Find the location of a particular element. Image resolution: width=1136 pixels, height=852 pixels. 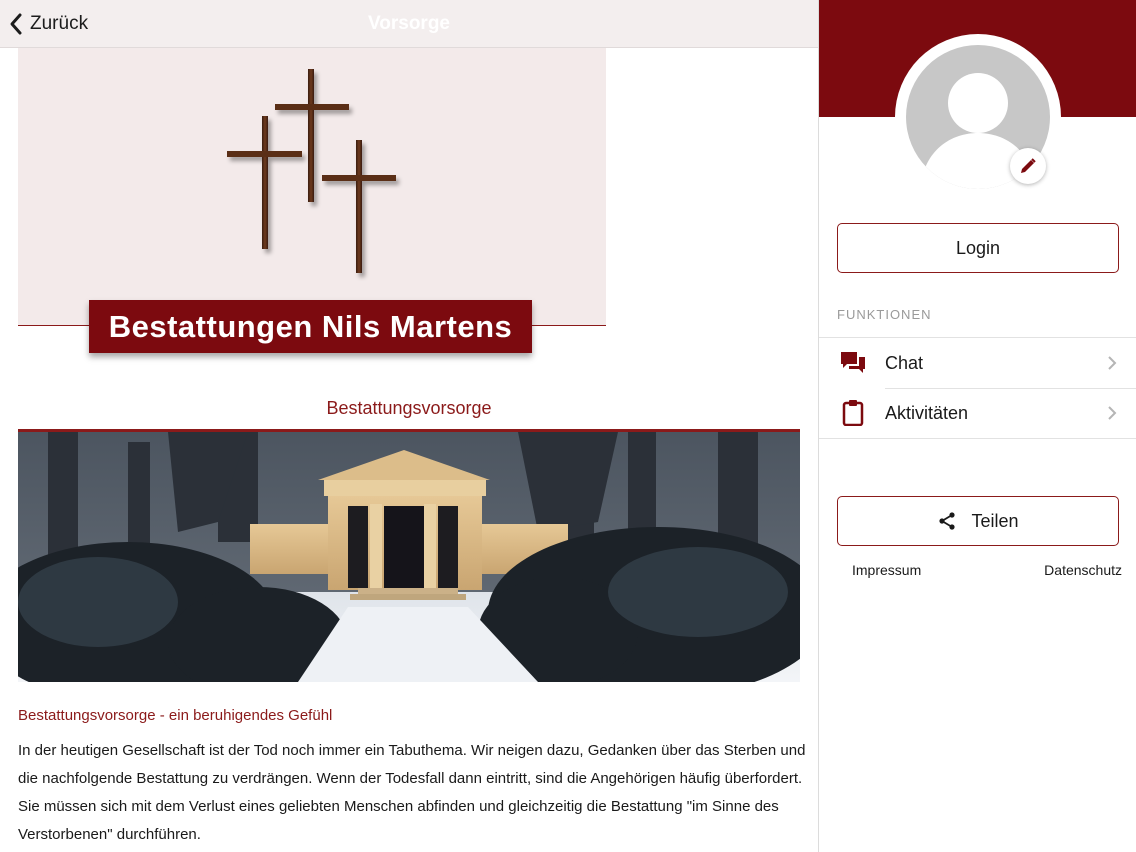

impressum-link: Impressum is located at coordinates (886, 570).